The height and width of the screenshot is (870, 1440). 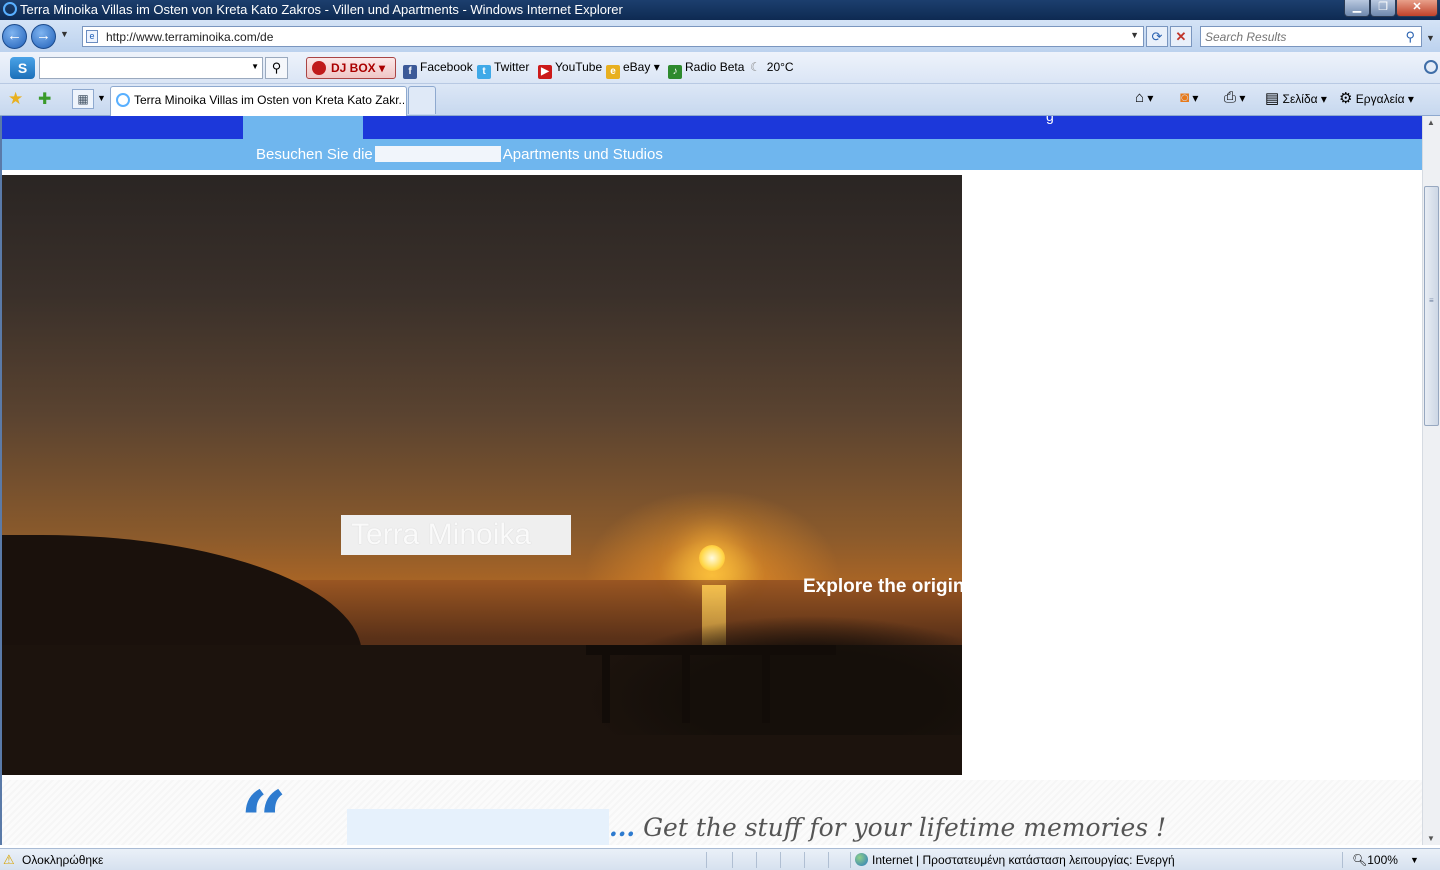 I want to click on scrollbar-thumb: ≡, so click(x=1431, y=306).